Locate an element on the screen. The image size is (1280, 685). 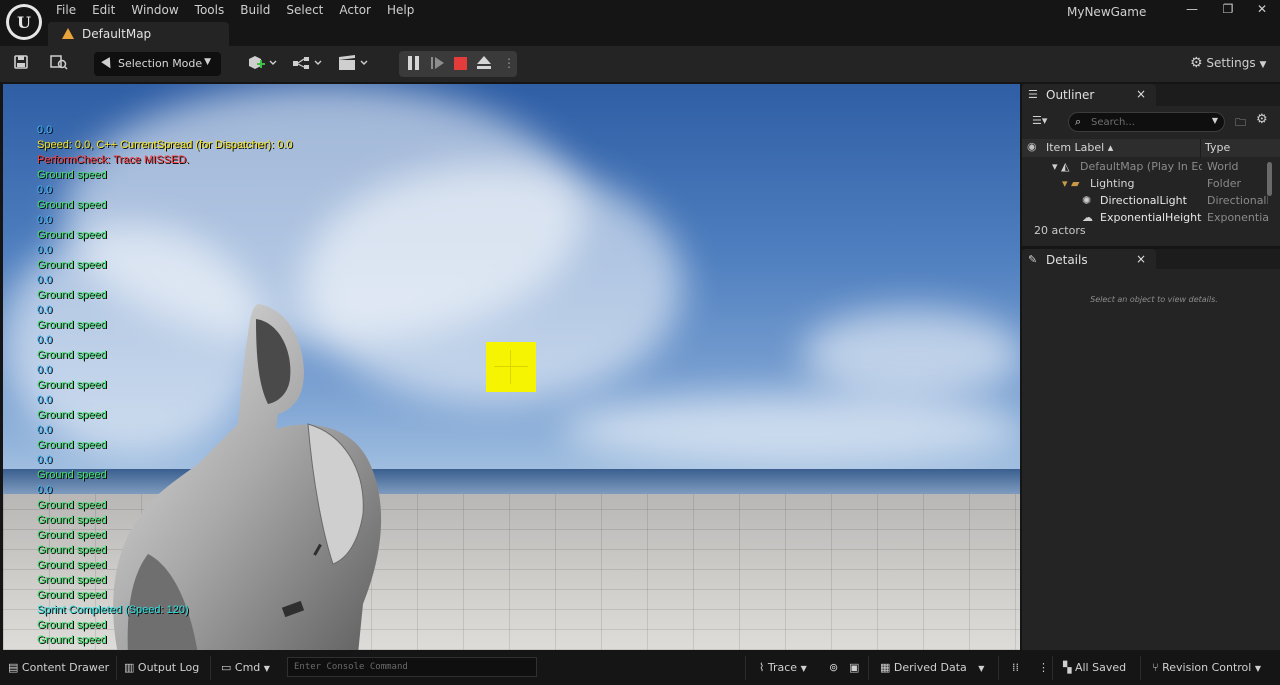
add-actor-icon is located at coordinates (262, 64).